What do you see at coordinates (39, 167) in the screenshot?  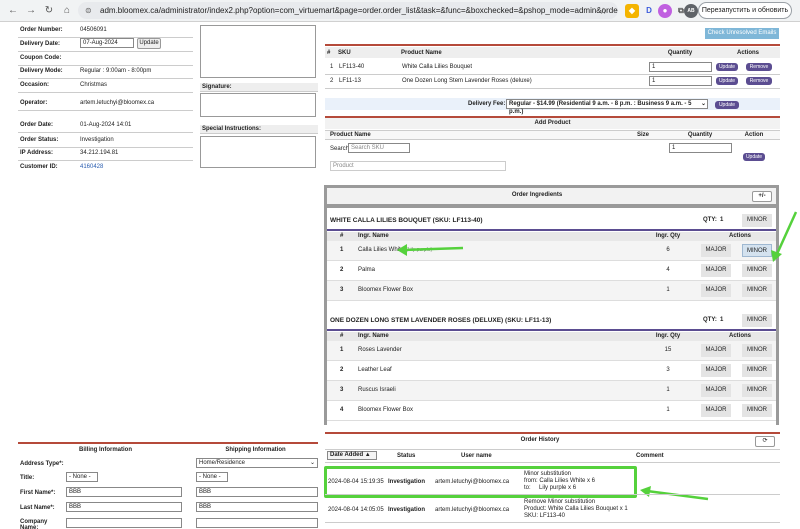 I see `order-field-label: Customer ID:` at bounding box center [39, 167].